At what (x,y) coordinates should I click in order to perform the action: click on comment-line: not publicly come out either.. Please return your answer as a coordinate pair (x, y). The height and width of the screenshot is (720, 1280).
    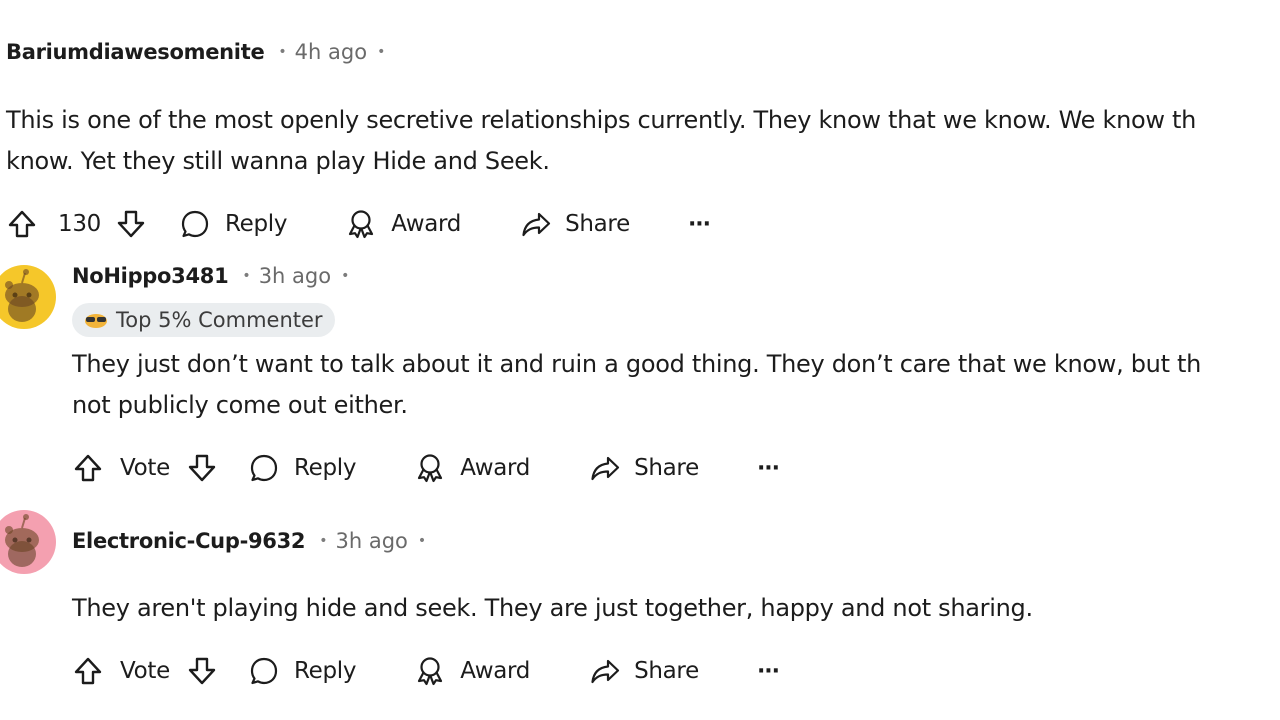
    Looking at the image, I should click on (240, 405).